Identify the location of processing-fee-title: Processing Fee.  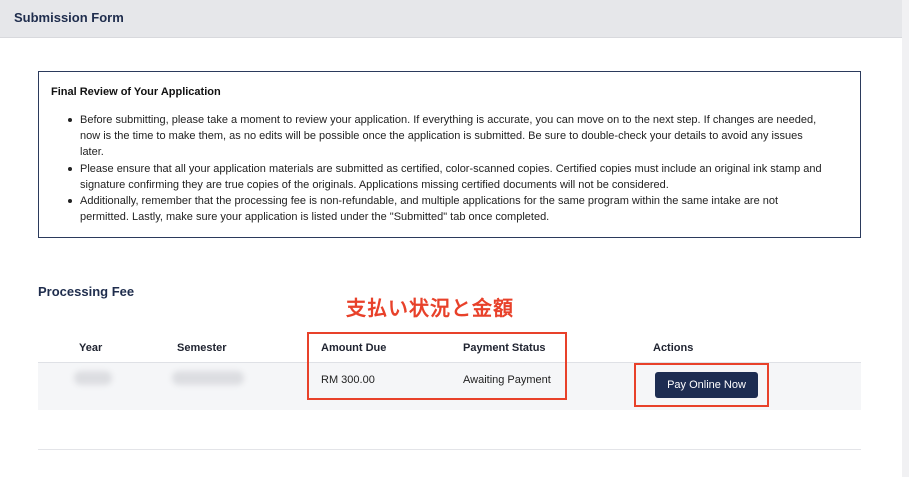
(86, 291).